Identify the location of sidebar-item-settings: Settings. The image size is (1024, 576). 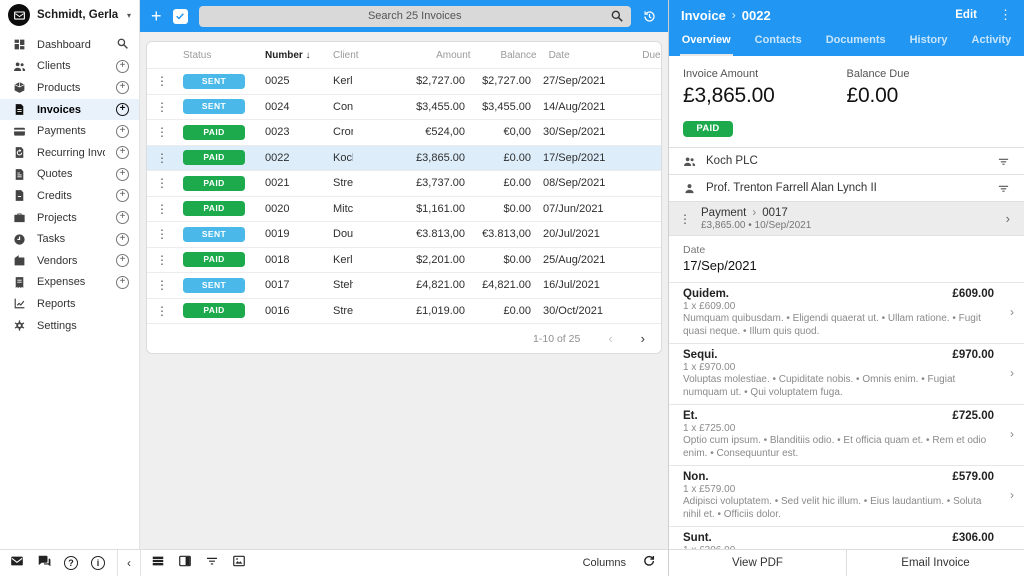
(69, 326).